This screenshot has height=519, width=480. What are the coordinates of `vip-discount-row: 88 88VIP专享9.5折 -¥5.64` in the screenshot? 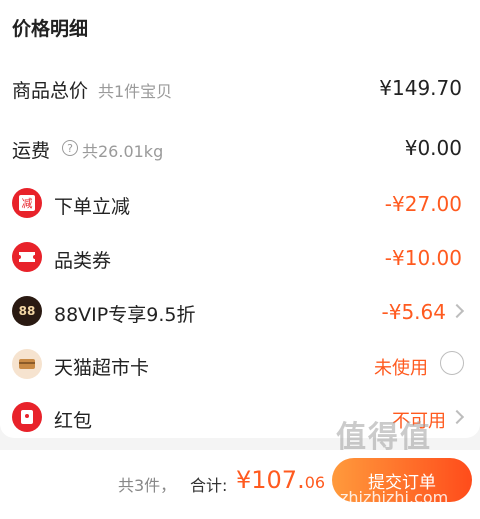 It's located at (240, 312).